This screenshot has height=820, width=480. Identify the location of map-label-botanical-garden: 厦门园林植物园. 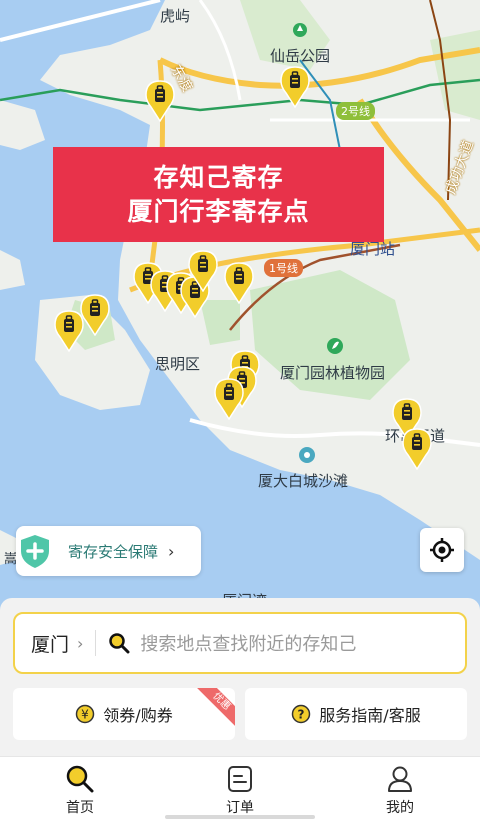
(333, 373).